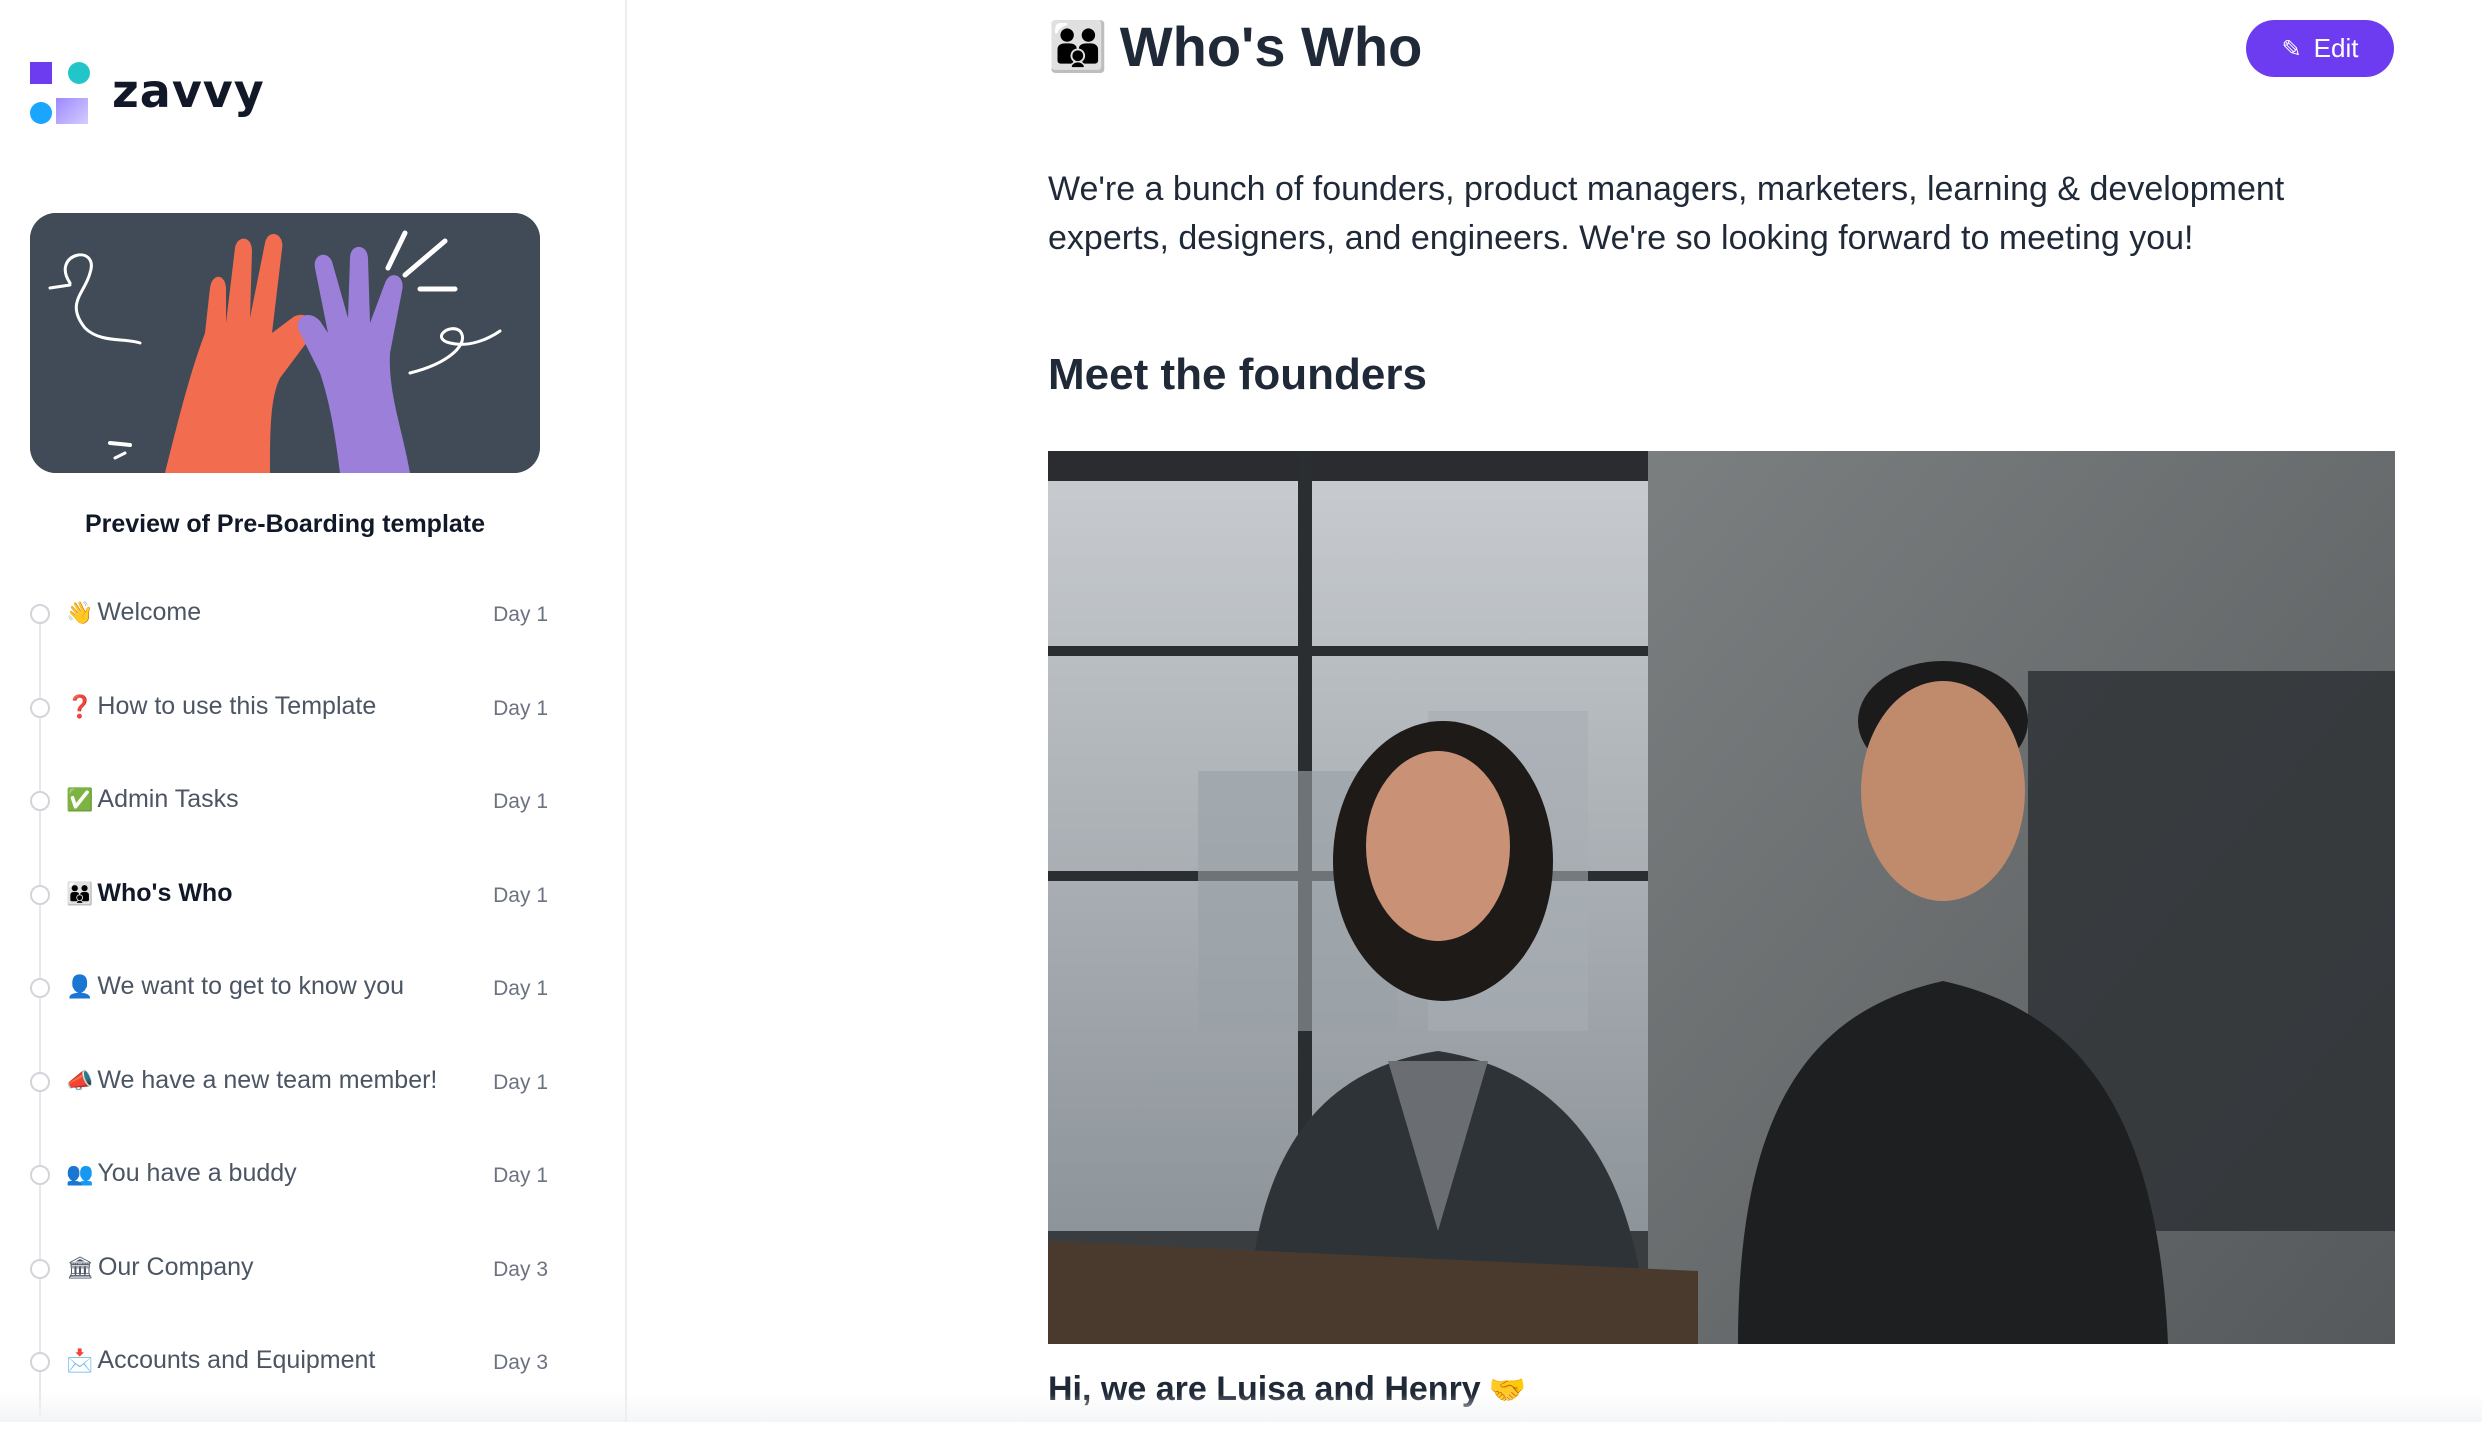 The height and width of the screenshot is (1430, 2482). What do you see at coordinates (80, 987) in the screenshot?
I see `person-silhouette-icon: 👤` at bounding box center [80, 987].